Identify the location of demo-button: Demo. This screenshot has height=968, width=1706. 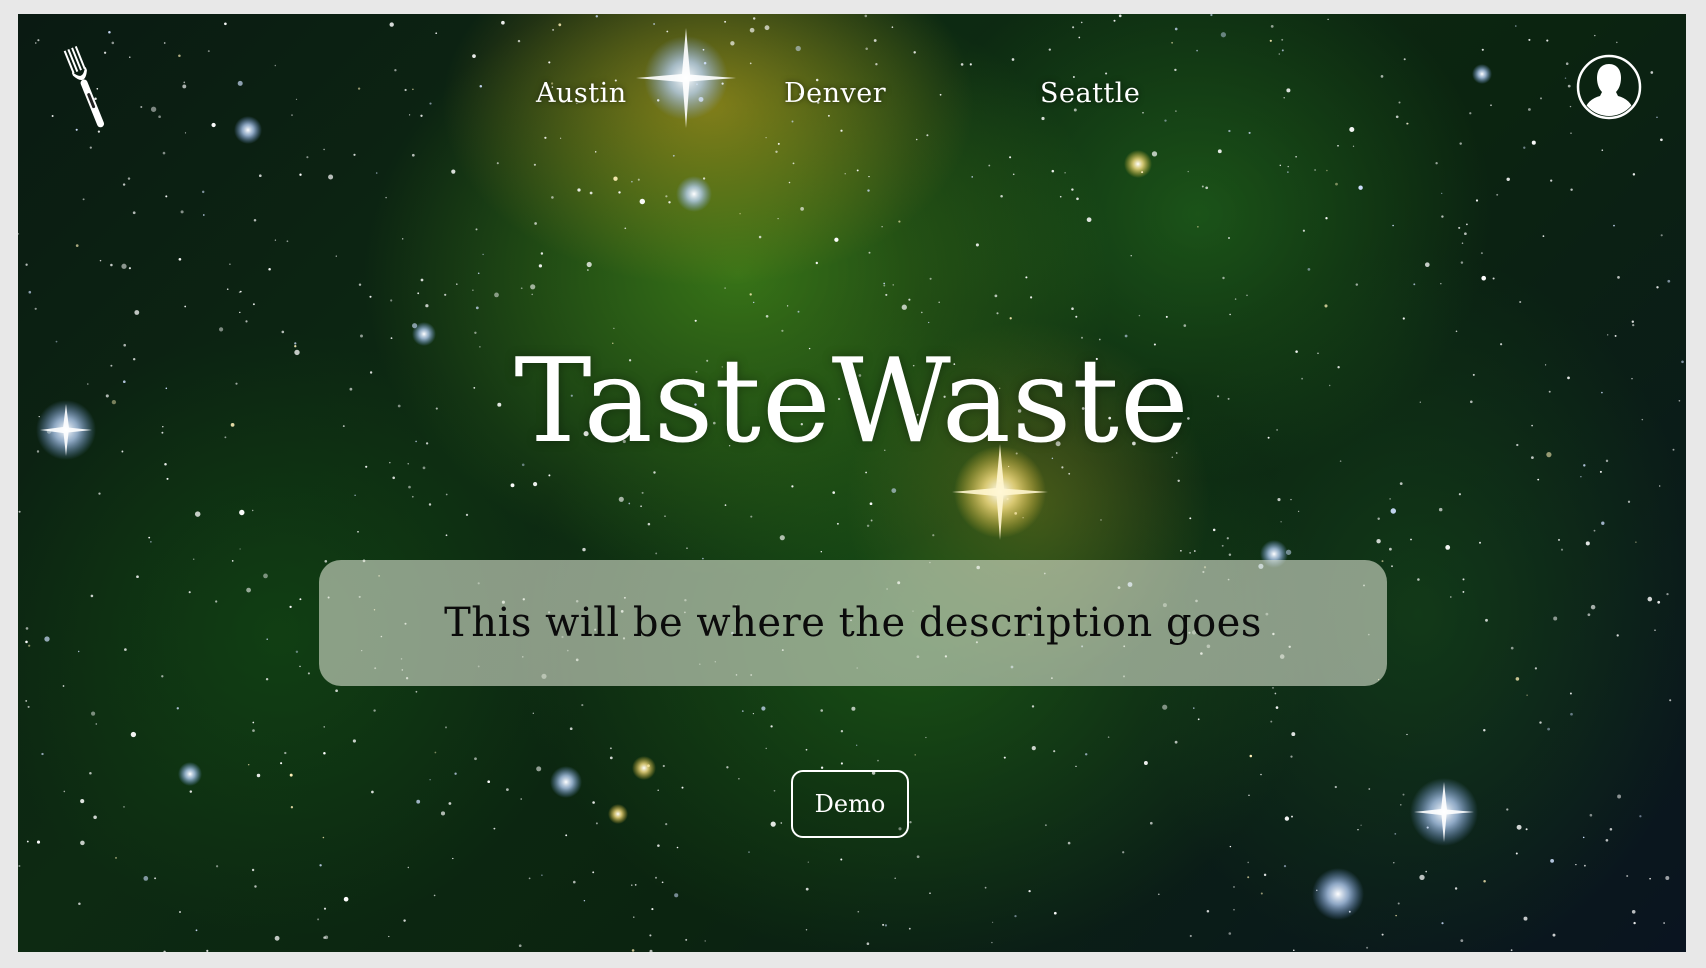
(850, 804).